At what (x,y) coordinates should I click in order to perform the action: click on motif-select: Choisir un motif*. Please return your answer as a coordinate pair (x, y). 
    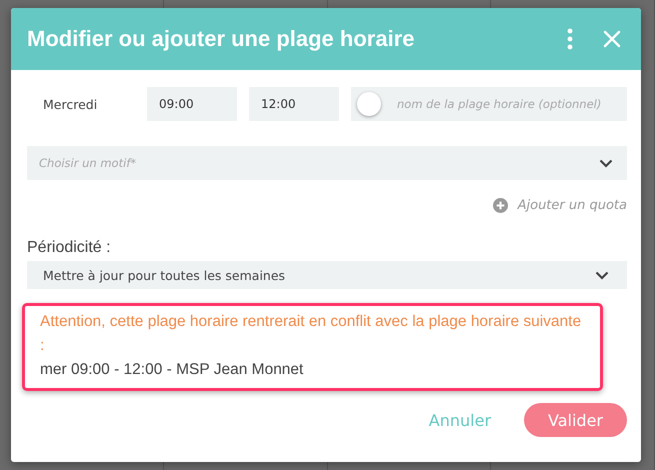
    Looking at the image, I should click on (327, 163).